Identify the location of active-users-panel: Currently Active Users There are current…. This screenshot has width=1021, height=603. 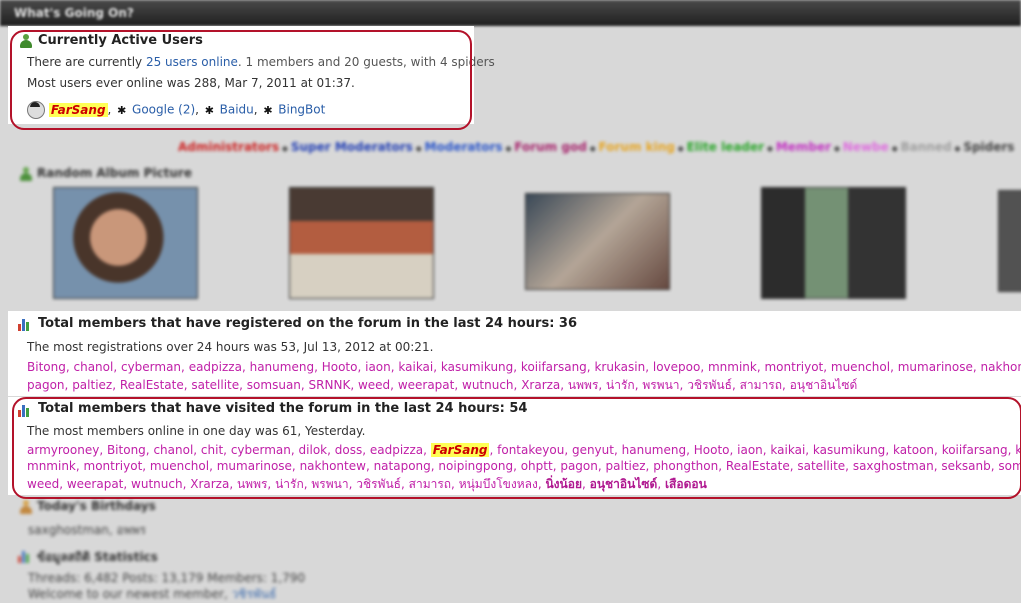
(251, 75).